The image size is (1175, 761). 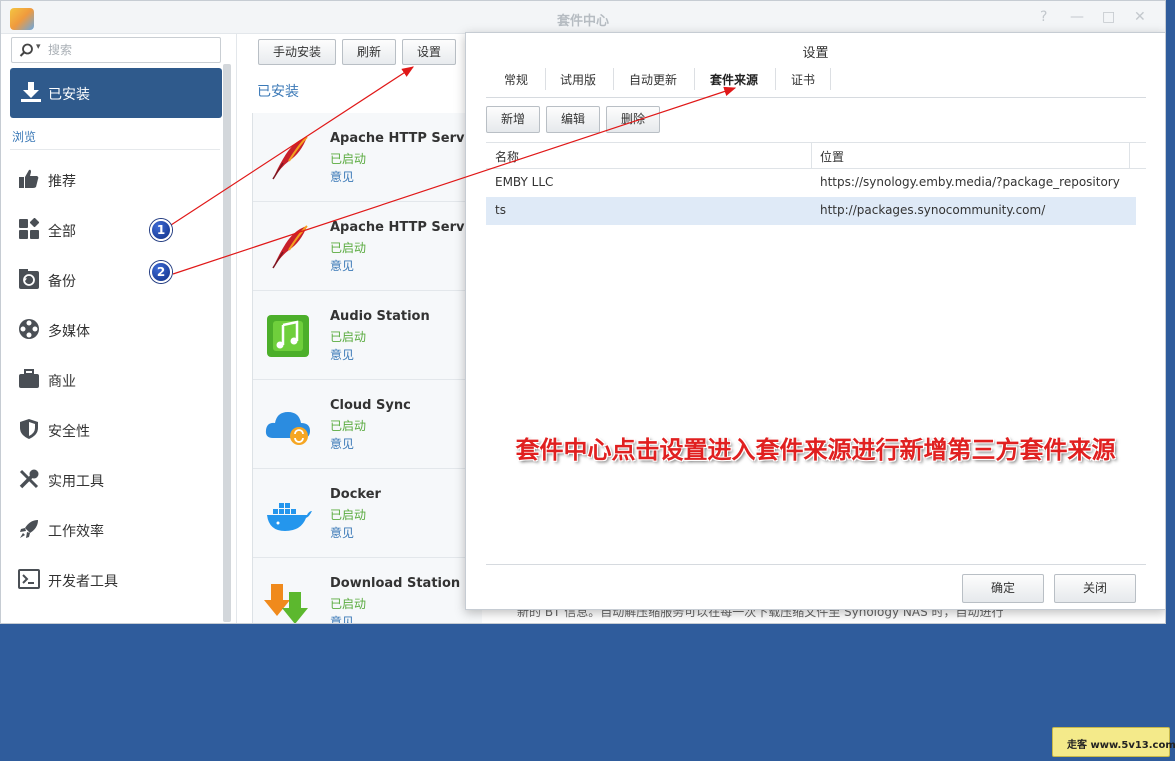 I want to click on step-marker-2: 2, so click(x=161, y=272).